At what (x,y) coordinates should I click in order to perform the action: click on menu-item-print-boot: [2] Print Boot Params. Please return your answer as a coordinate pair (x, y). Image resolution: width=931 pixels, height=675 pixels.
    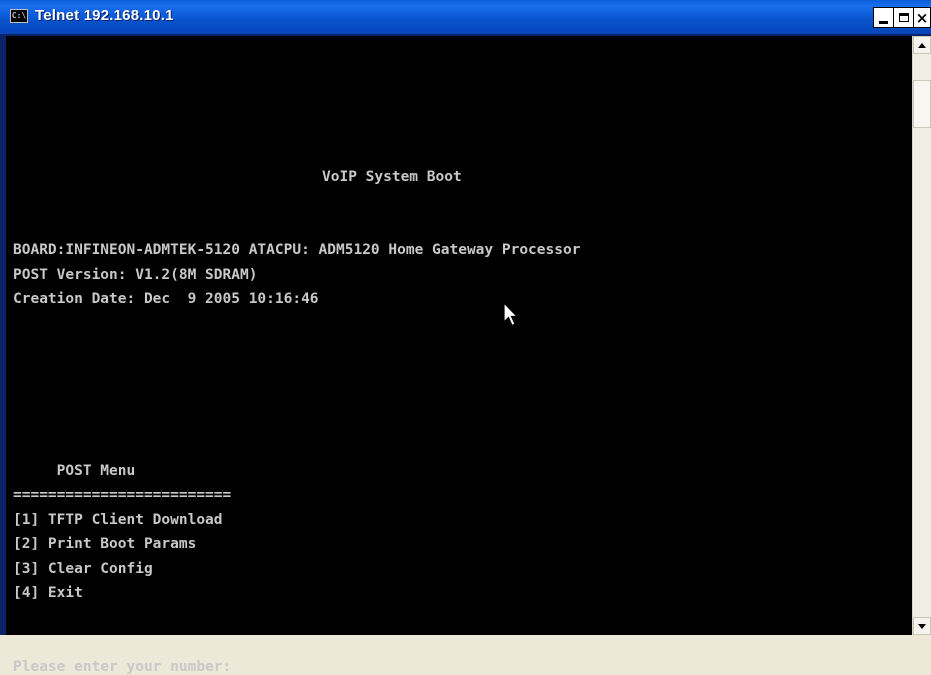
    Looking at the image, I should click on (105, 544).